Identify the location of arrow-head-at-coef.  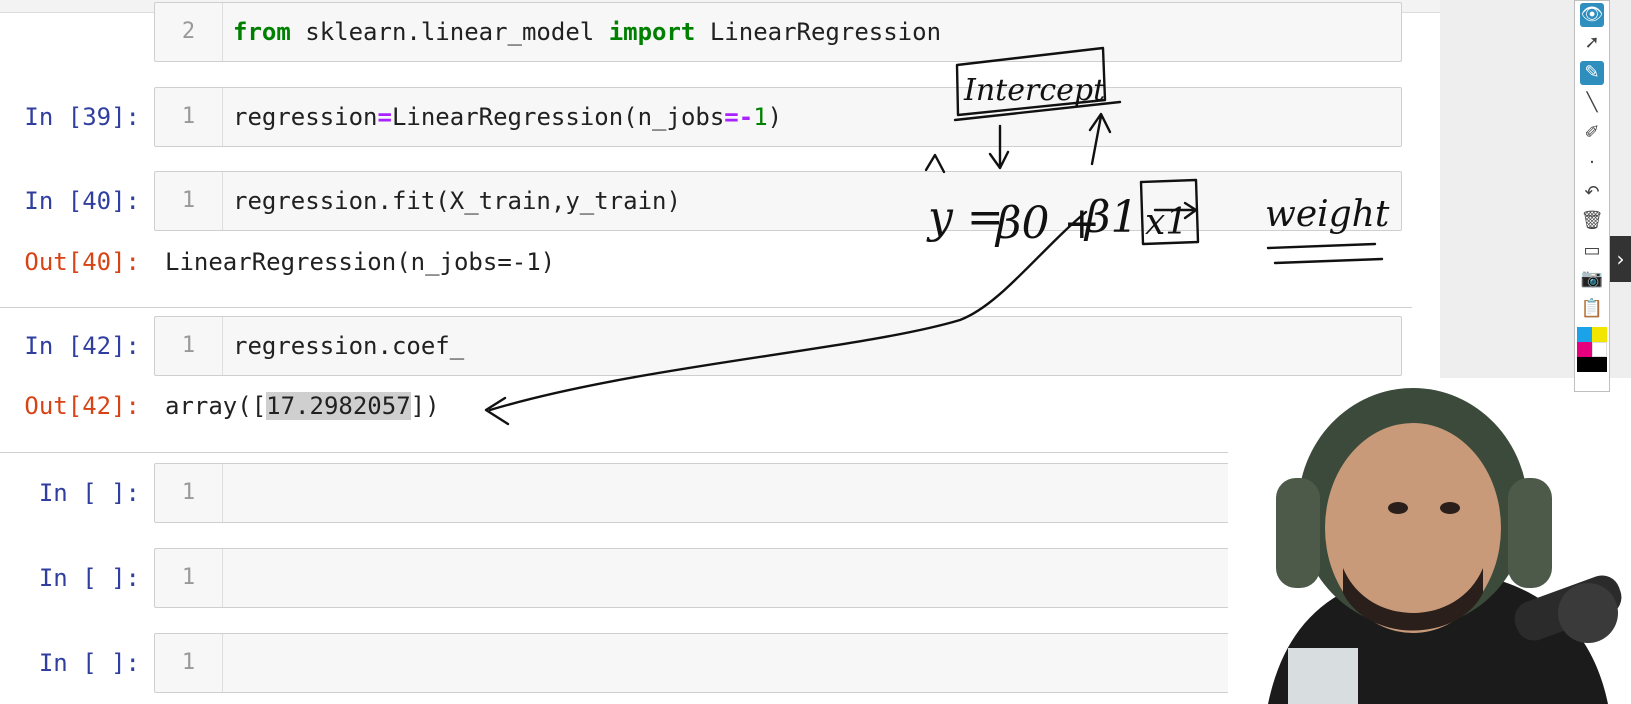
(497, 411).